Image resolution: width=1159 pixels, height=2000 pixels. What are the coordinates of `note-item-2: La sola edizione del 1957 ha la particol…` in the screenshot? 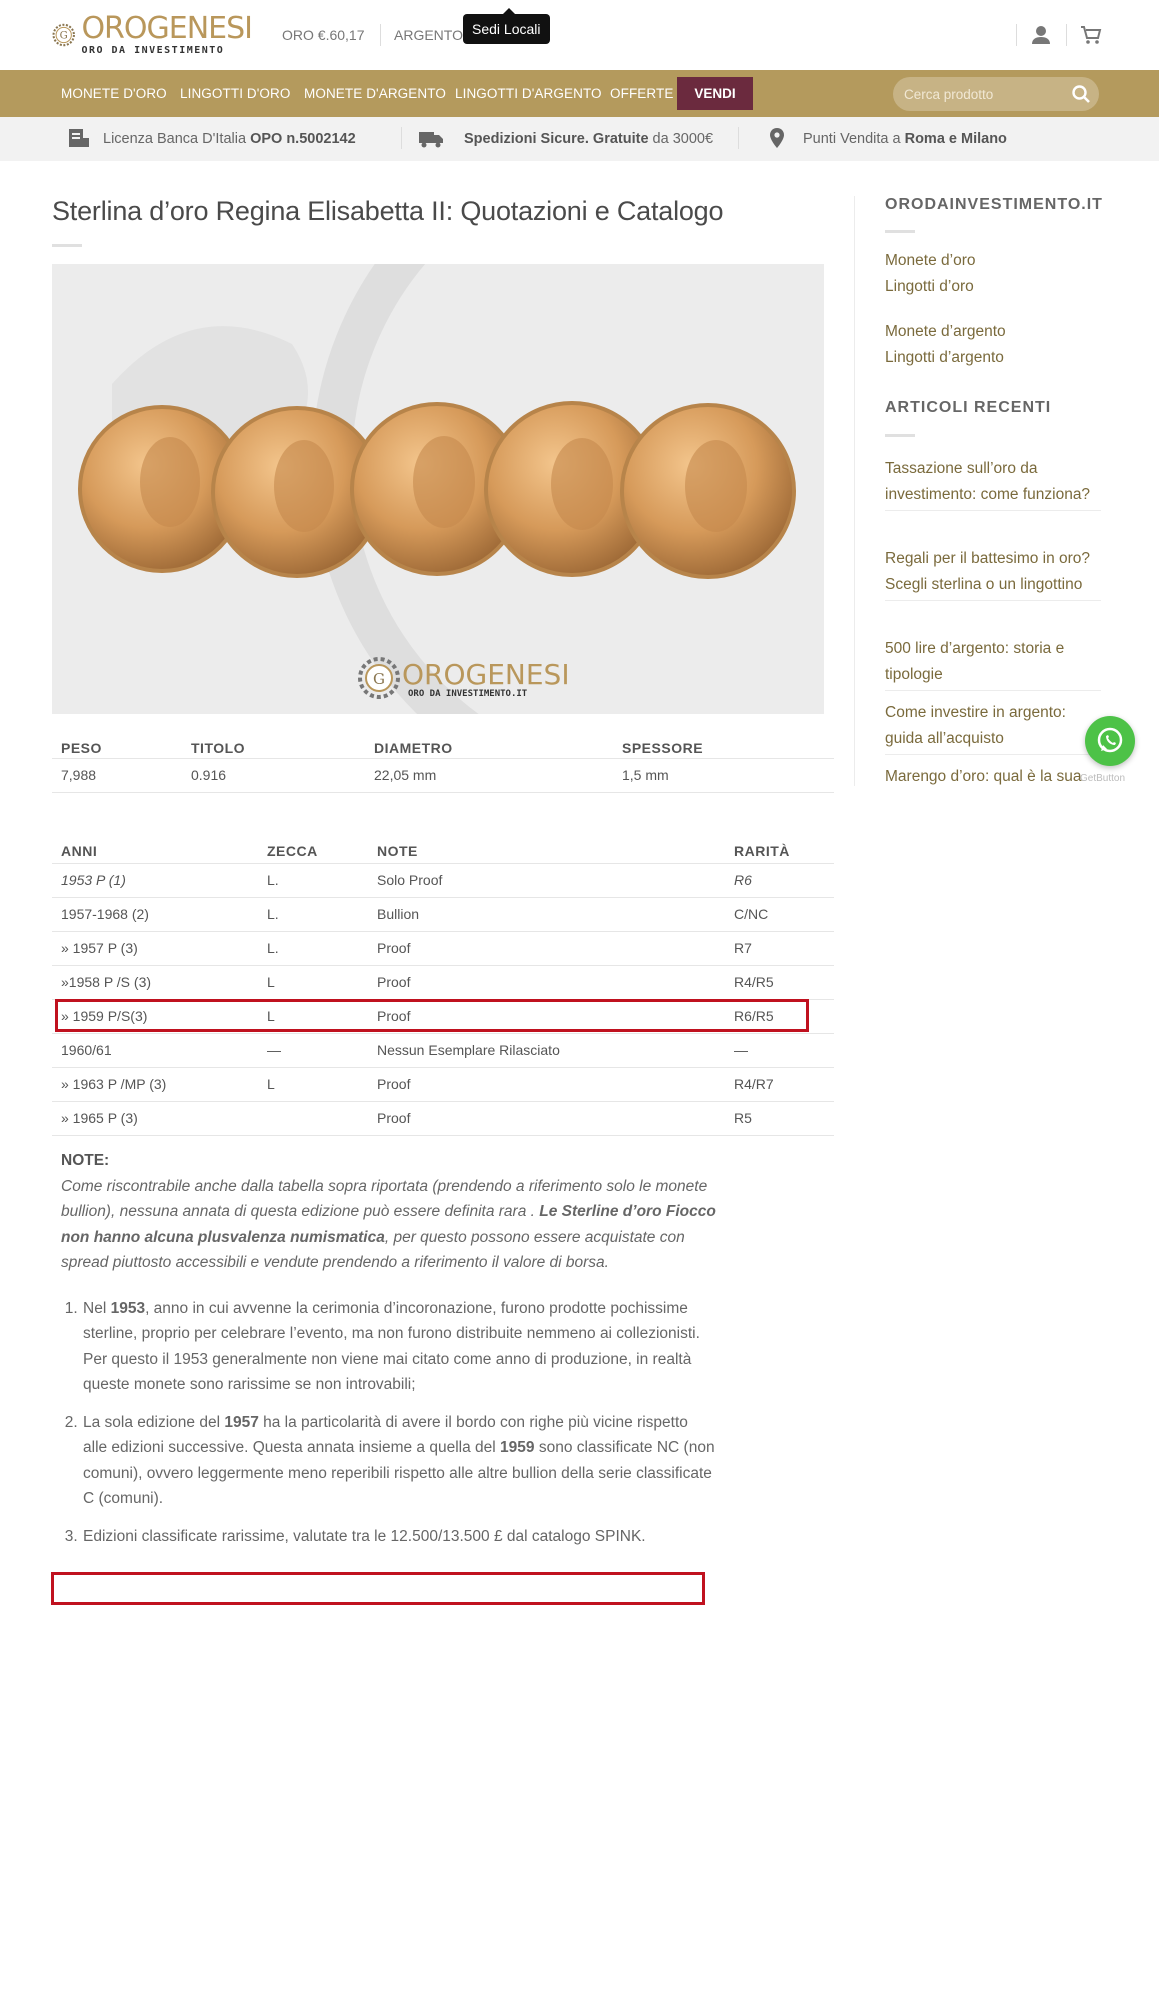 It's located at (399, 1461).